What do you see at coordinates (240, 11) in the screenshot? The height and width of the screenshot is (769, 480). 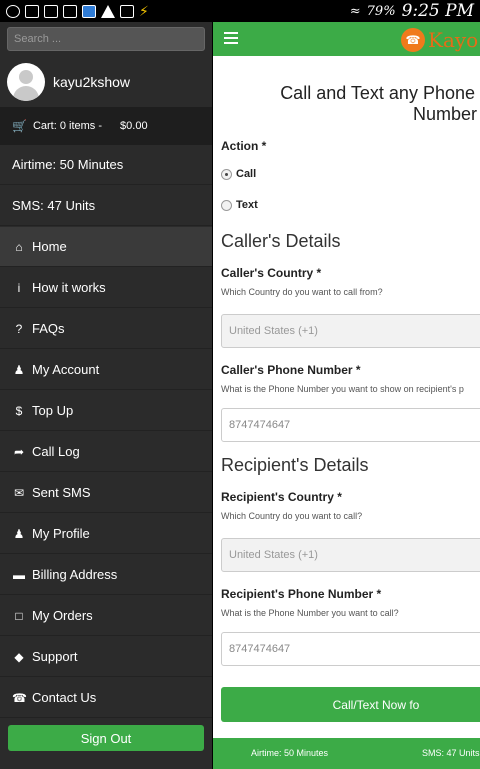 I see `status-bar: ⚡ ≈ 79% 9:25 PM` at bounding box center [240, 11].